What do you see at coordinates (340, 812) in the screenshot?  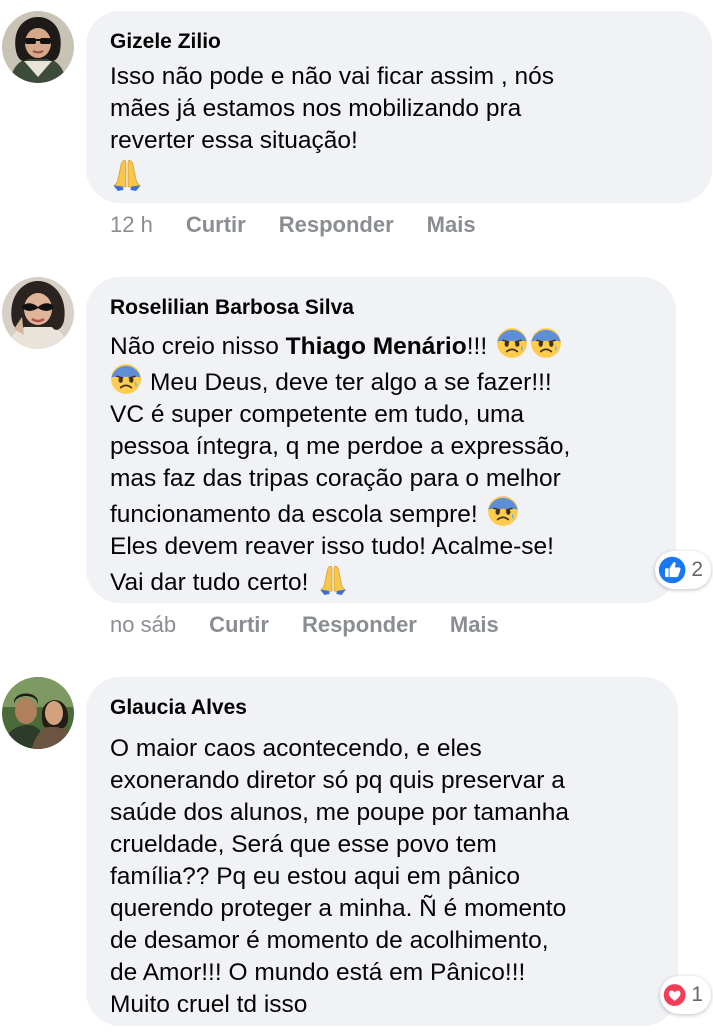 I see `comment-text-line: saúde dos alunos, me poupe por tamanha` at bounding box center [340, 812].